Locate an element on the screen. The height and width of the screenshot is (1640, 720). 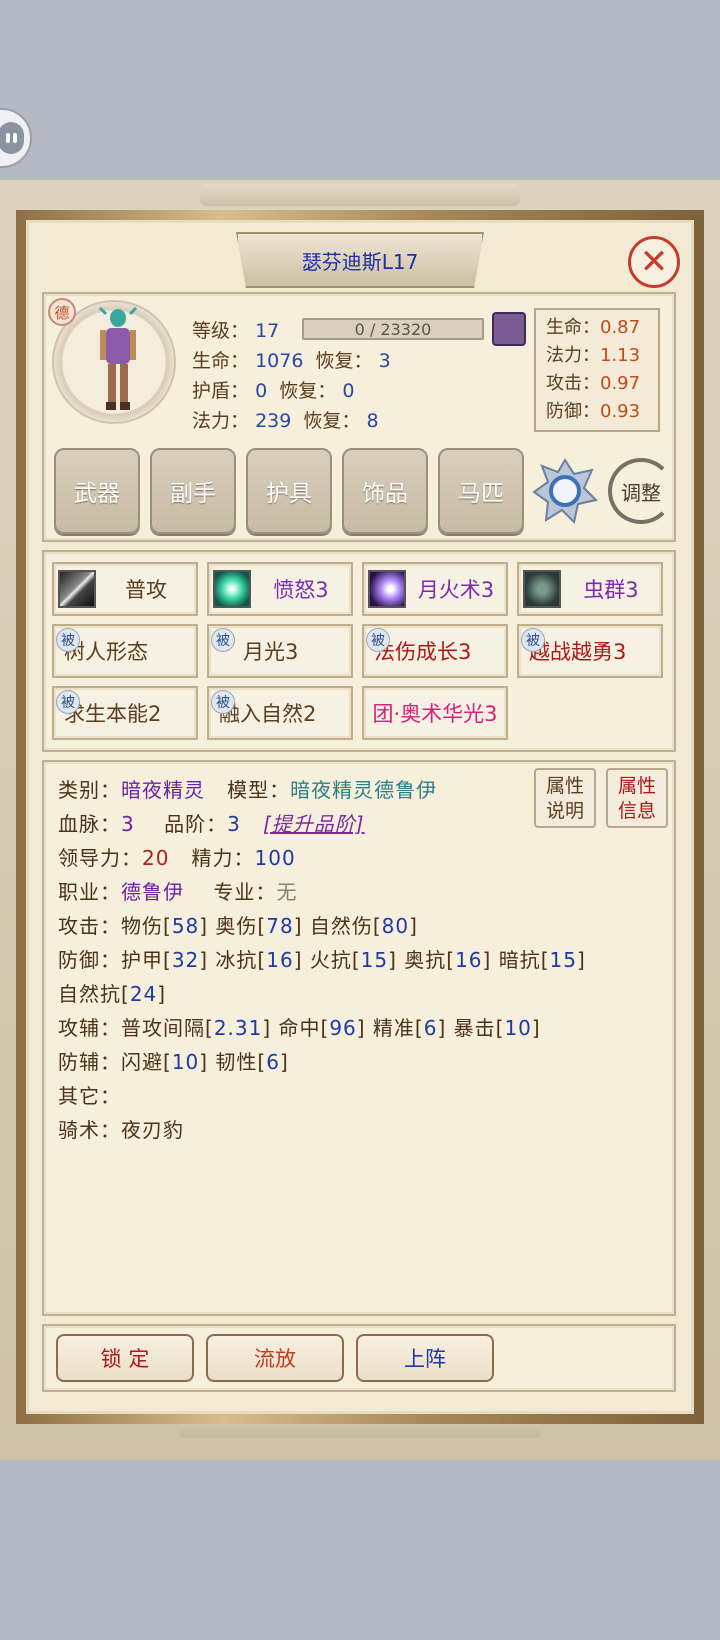
attack-label: 攻击： is located at coordinates (89, 926).